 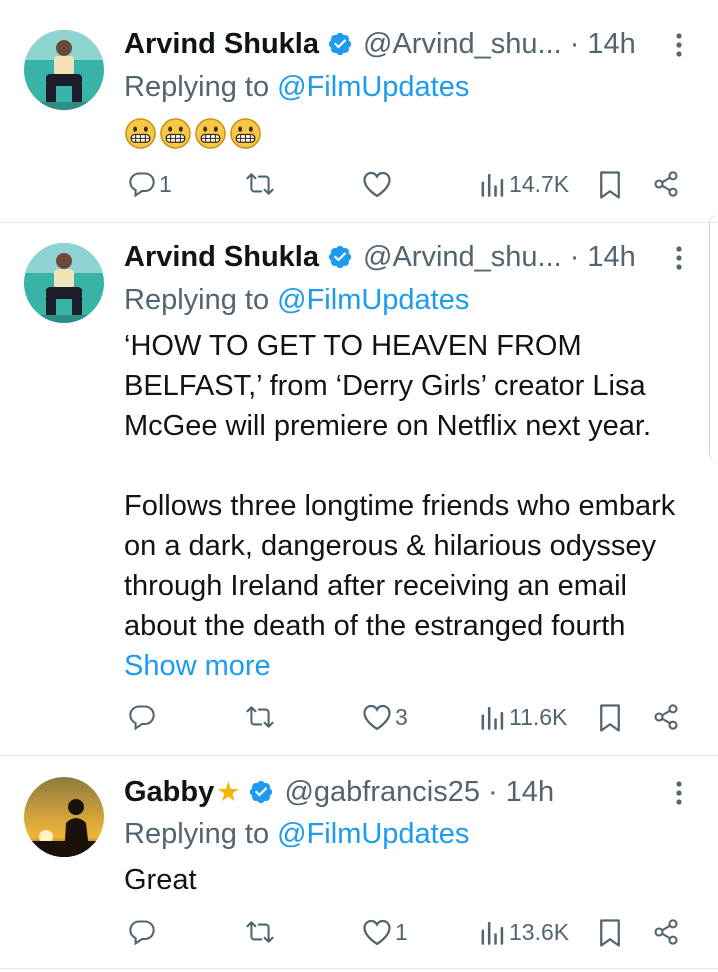 What do you see at coordinates (414, 880) in the screenshot?
I see `tweet-text: Great` at bounding box center [414, 880].